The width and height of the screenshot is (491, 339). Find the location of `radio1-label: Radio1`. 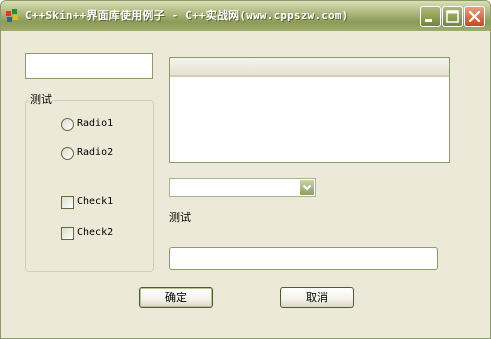

radio1-label: Radio1 is located at coordinates (95, 123).